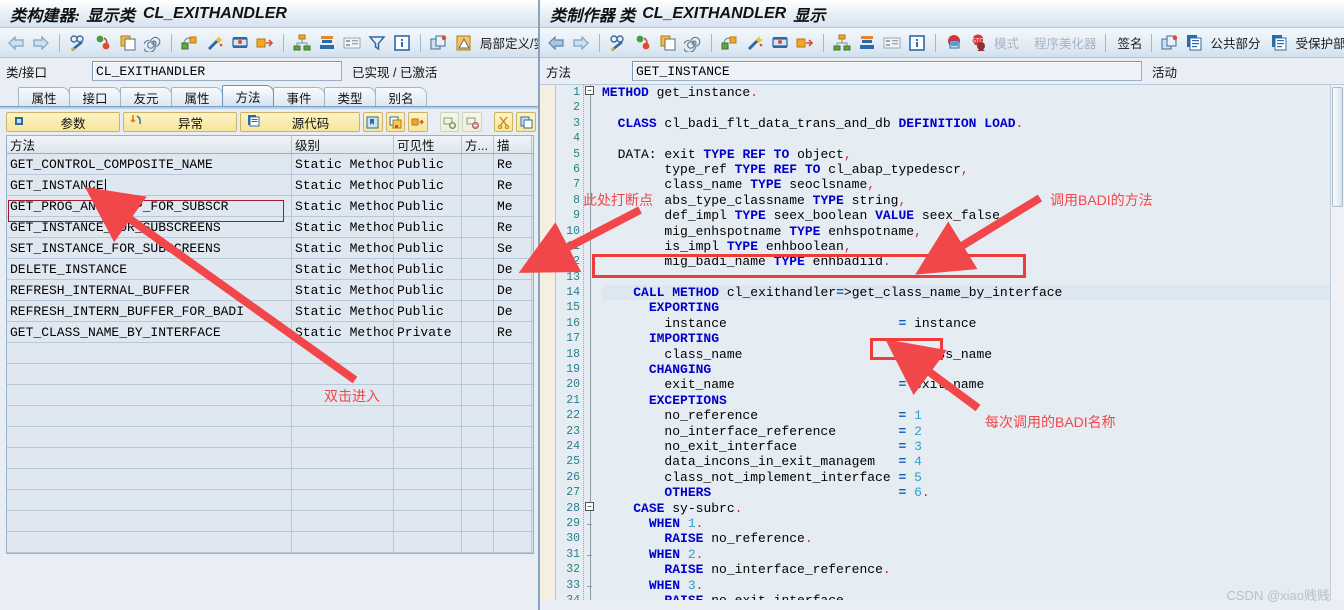  What do you see at coordinates (979, 43) in the screenshot?
I see `stop-user-icon: STO` at bounding box center [979, 43].